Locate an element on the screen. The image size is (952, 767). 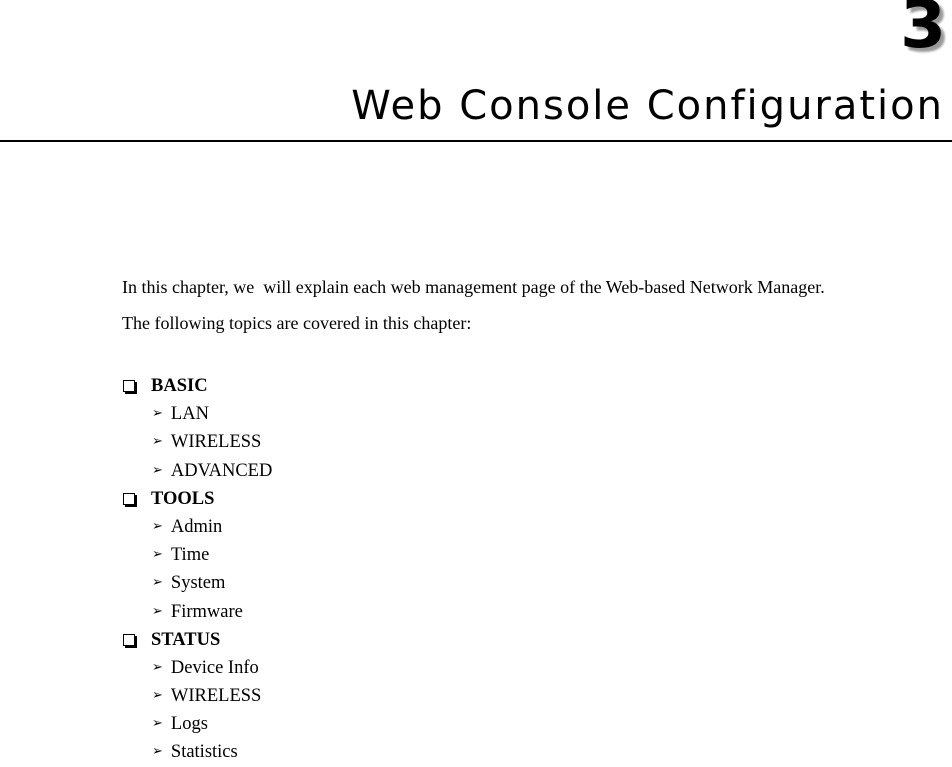
list-item: ➢ Statistics is located at coordinates (197, 752).